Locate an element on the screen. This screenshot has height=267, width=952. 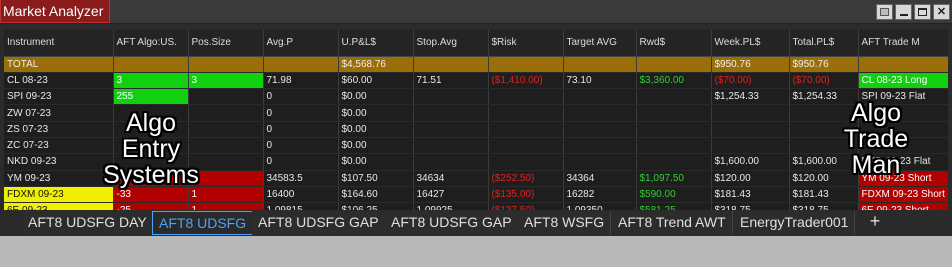
table-cell: ($252.50) is located at coordinates (526, 178).